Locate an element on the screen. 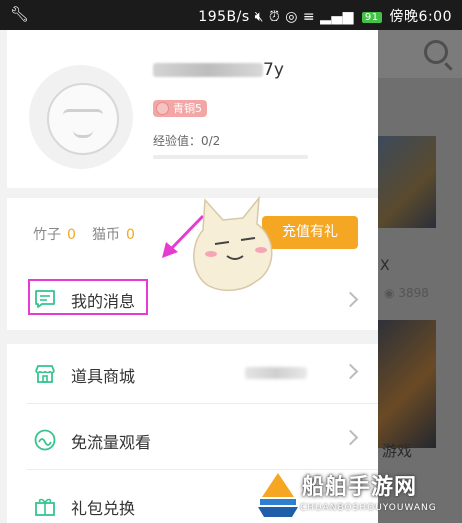  wrench-icon: 🔧︎ is located at coordinates (20, 14).